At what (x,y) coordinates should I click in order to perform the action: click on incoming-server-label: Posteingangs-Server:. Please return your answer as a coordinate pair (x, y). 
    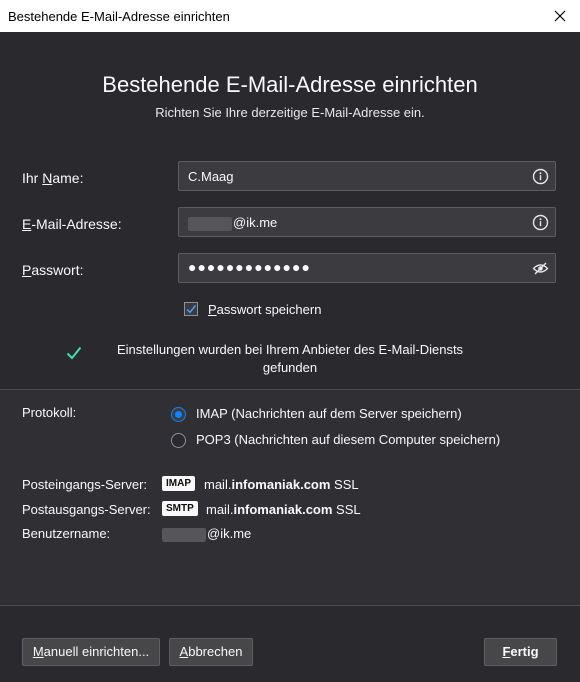
    Looking at the image, I should click on (85, 484).